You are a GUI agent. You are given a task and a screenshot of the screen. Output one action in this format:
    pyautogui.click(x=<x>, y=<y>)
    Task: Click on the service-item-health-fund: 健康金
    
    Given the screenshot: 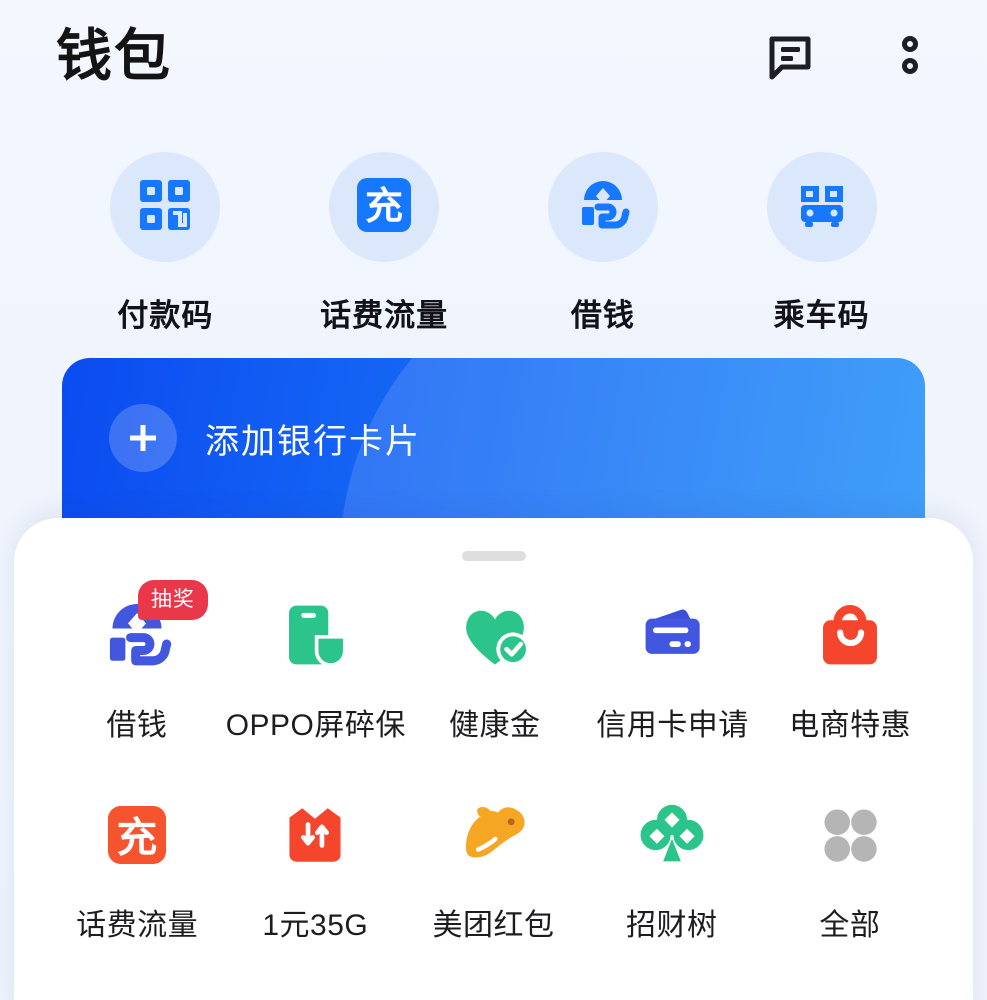 What is the action you would take?
    pyautogui.click(x=495, y=669)
    